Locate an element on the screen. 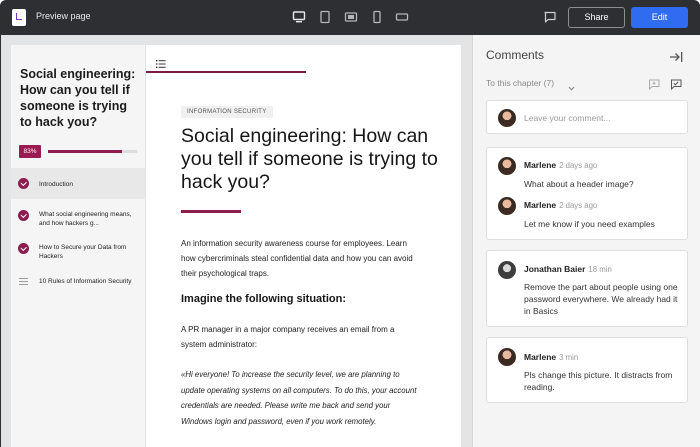 The width and height of the screenshot is (700, 447). edit-button: Edit is located at coordinates (659, 17).